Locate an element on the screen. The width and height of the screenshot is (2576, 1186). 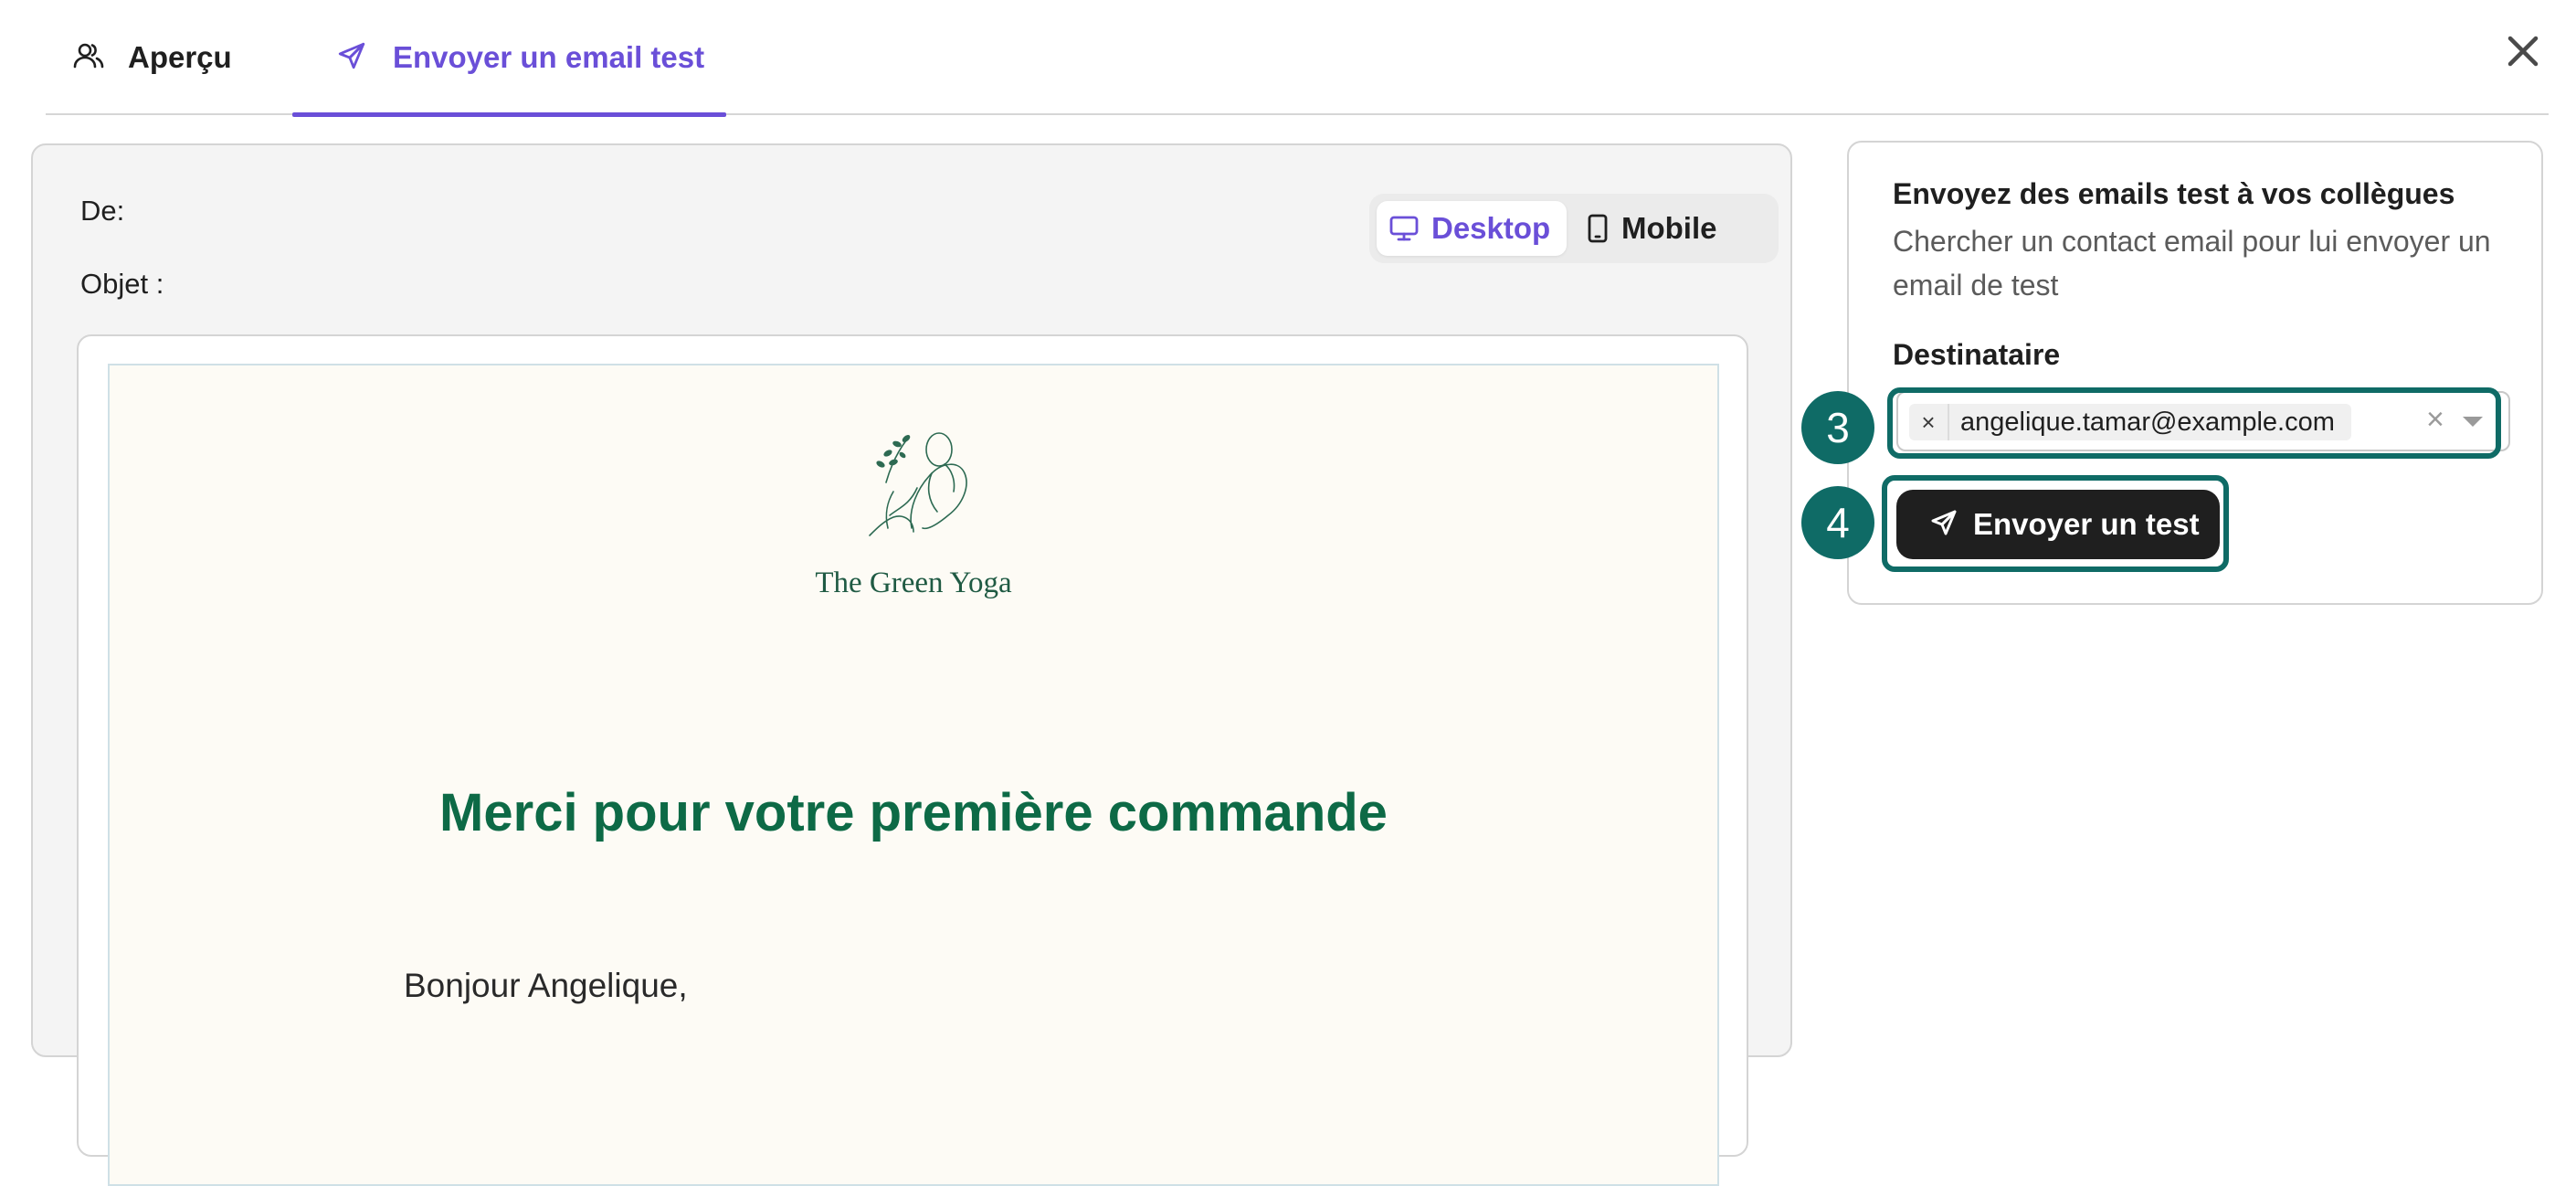
monitor-icon is located at coordinates (1404, 228).